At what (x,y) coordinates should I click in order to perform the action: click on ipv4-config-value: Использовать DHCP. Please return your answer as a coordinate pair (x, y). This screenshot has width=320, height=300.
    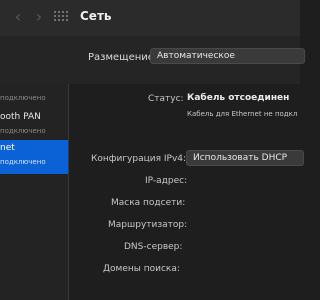
    Looking at the image, I should click on (240, 158).